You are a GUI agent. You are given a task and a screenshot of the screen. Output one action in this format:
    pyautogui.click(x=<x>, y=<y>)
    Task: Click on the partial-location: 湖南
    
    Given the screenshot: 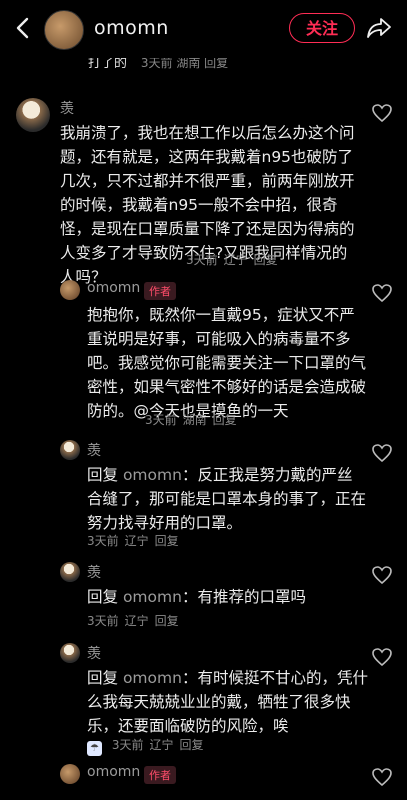 What is the action you would take?
    pyautogui.click(x=188, y=63)
    